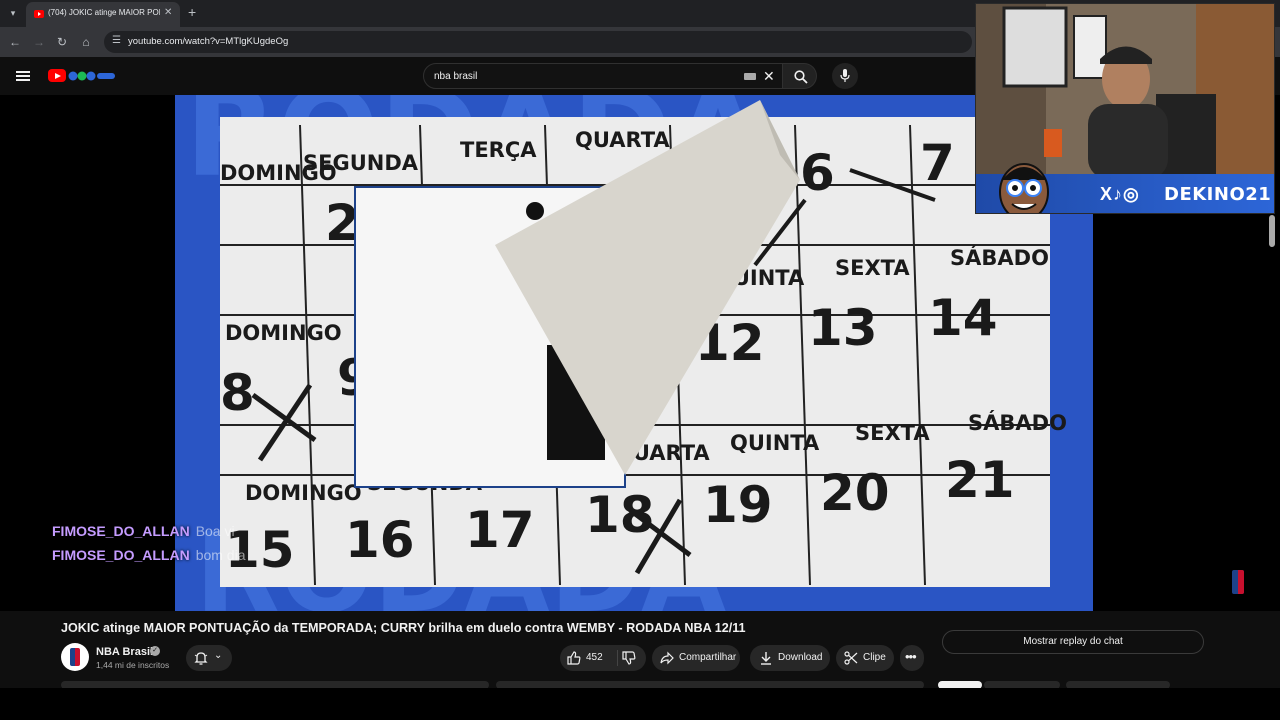 This screenshot has height=720, width=1280. Describe the element at coordinates (13, 13) in the screenshot. I see `tab-search-icon: ▾` at that location.